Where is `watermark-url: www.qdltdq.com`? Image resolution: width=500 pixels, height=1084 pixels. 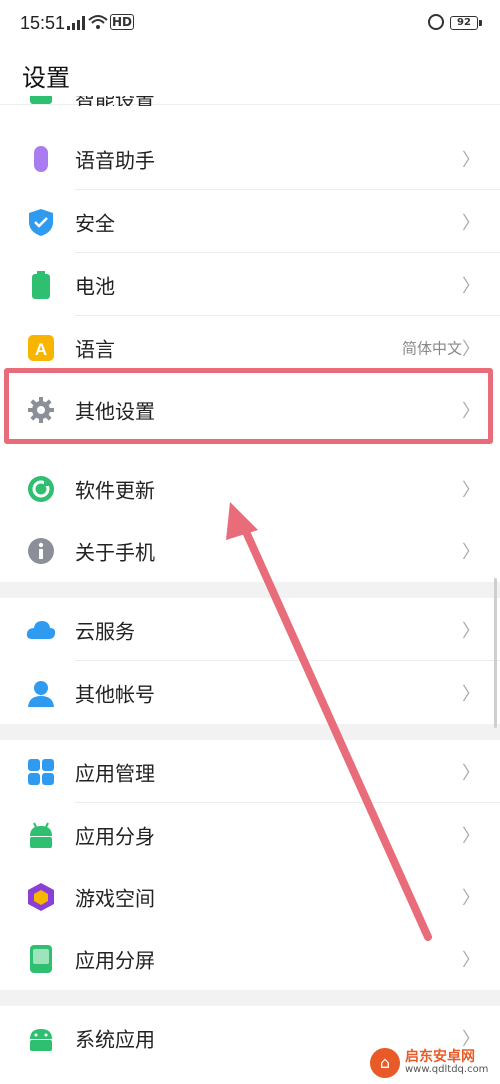 watermark-url: www.qdltdq.com is located at coordinates (447, 1069).